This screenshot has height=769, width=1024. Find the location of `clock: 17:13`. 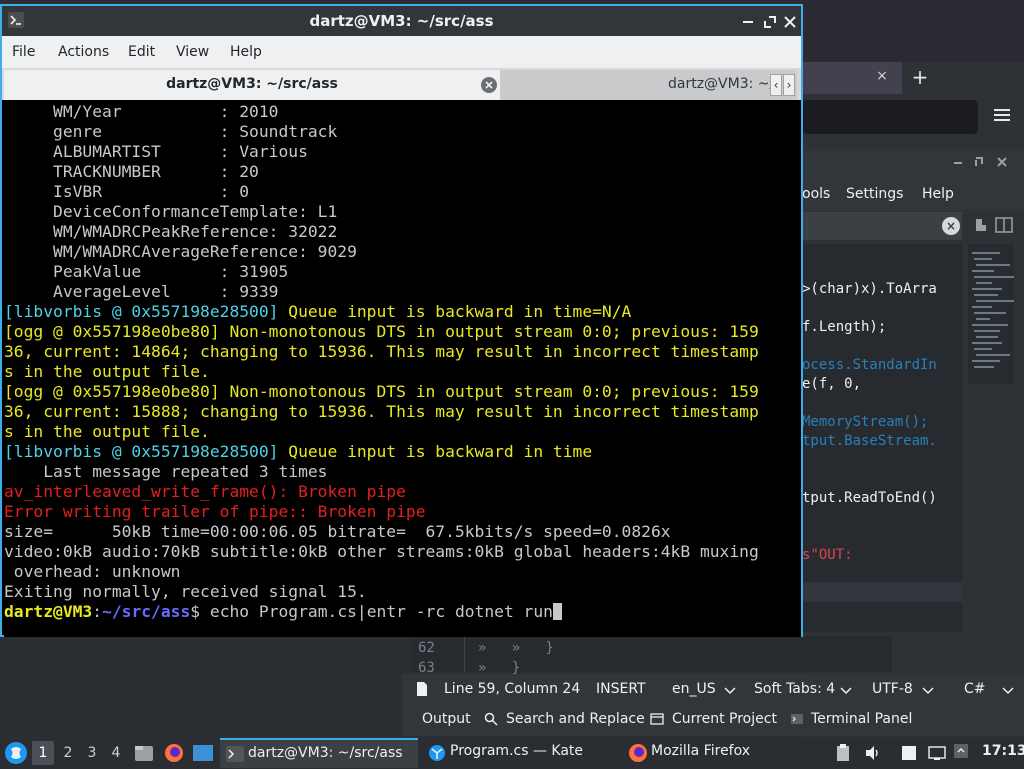

clock: 17:13 is located at coordinates (1003, 751).